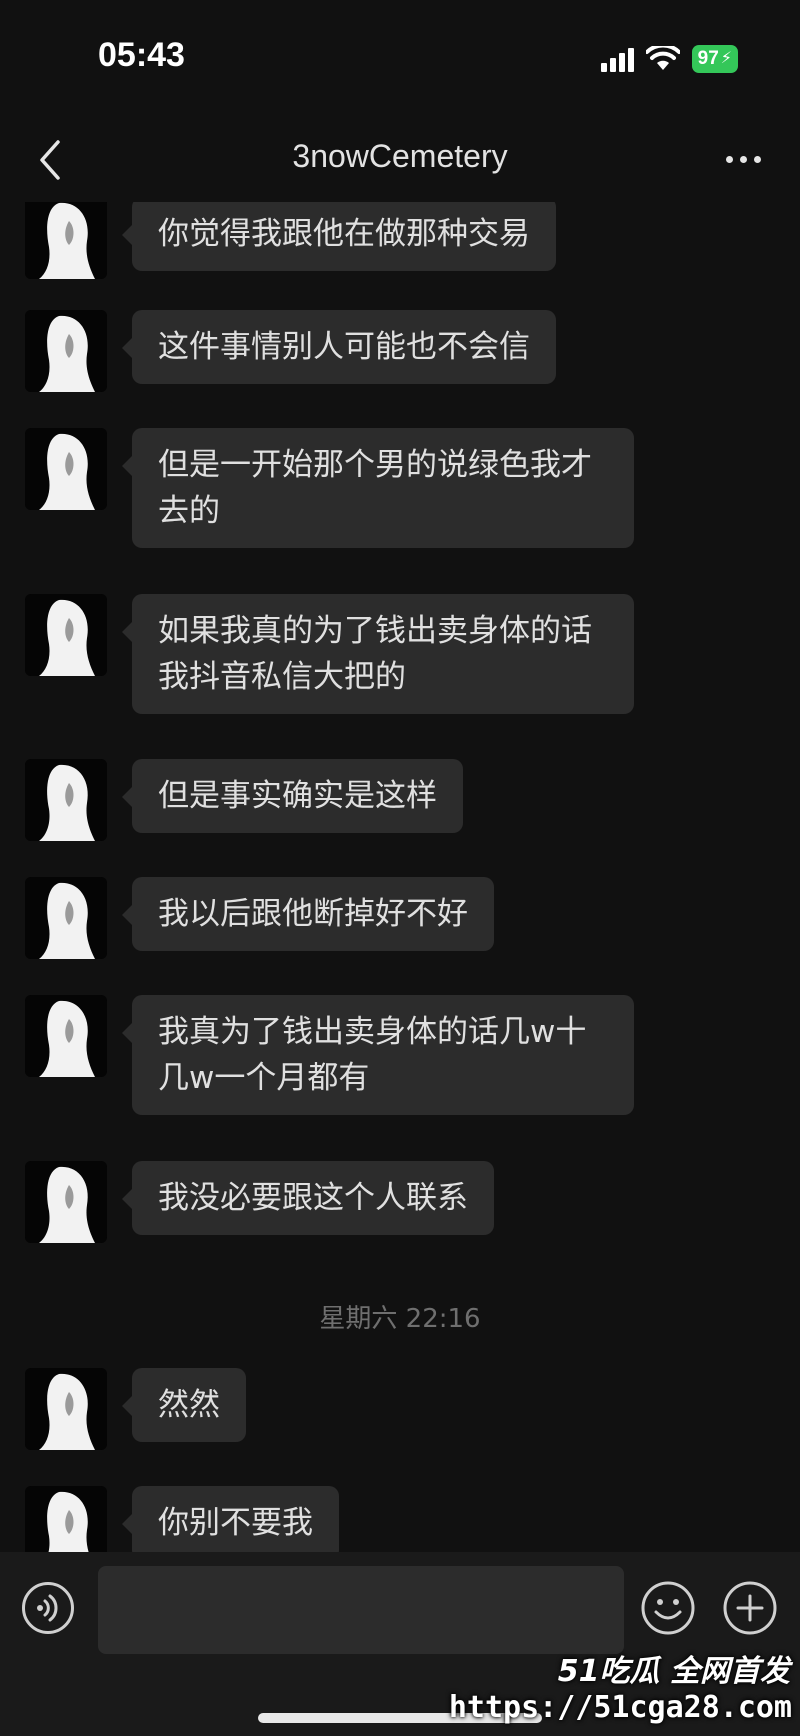 The height and width of the screenshot is (1736, 800). I want to click on message-bubble: 但是一开始那个男的说绿色我才去的, so click(378, 488).